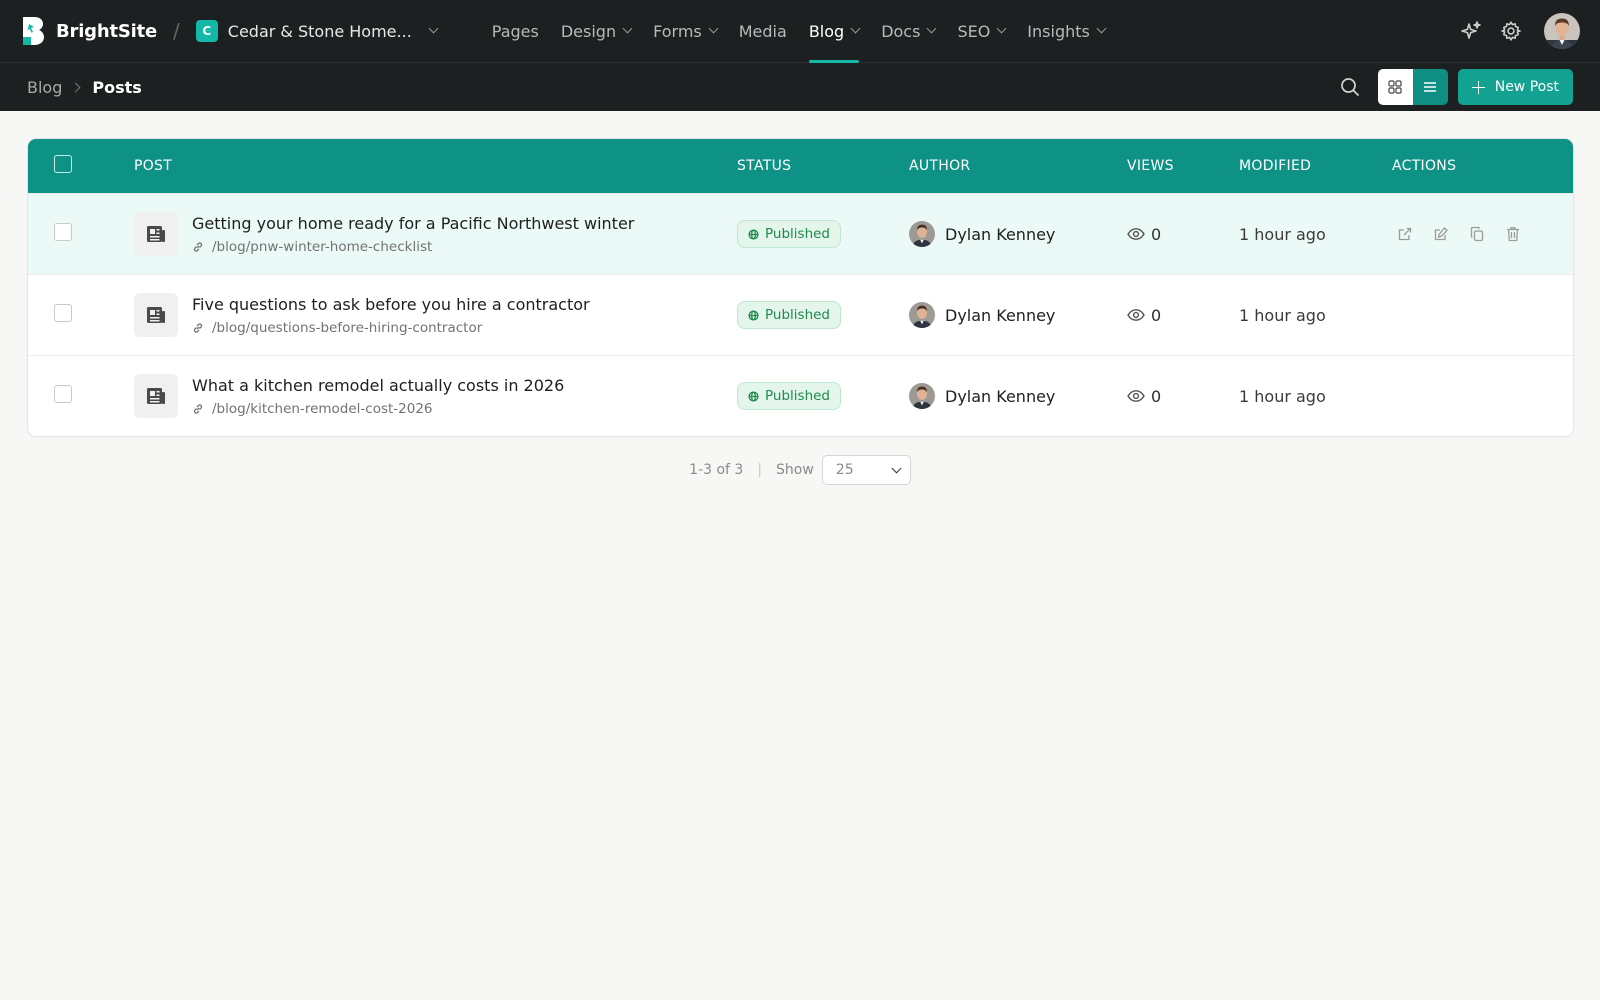 Image resolution: width=1600 pixels, height=1000 pixels. What do you see at coordinates (1477, 234) in the screenshot?
I see `duplicate-icon` at bounding box center [1477, 234].